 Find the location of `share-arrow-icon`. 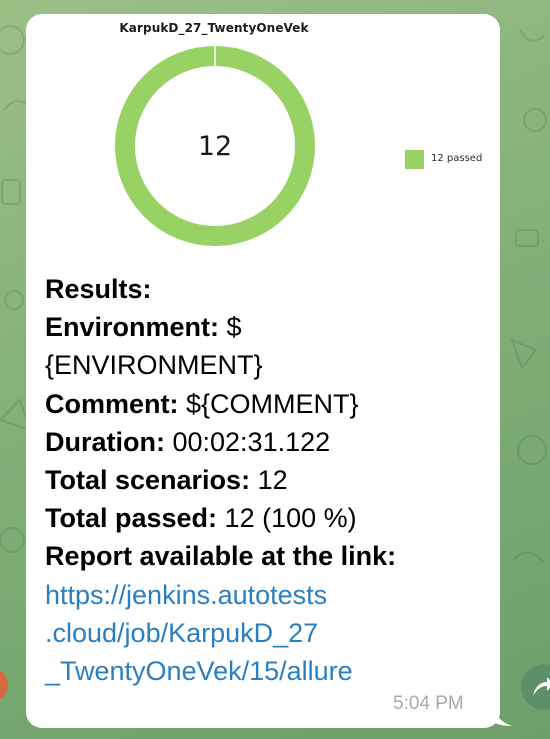

share-arrow-icon is located at coordinates (541, 686).